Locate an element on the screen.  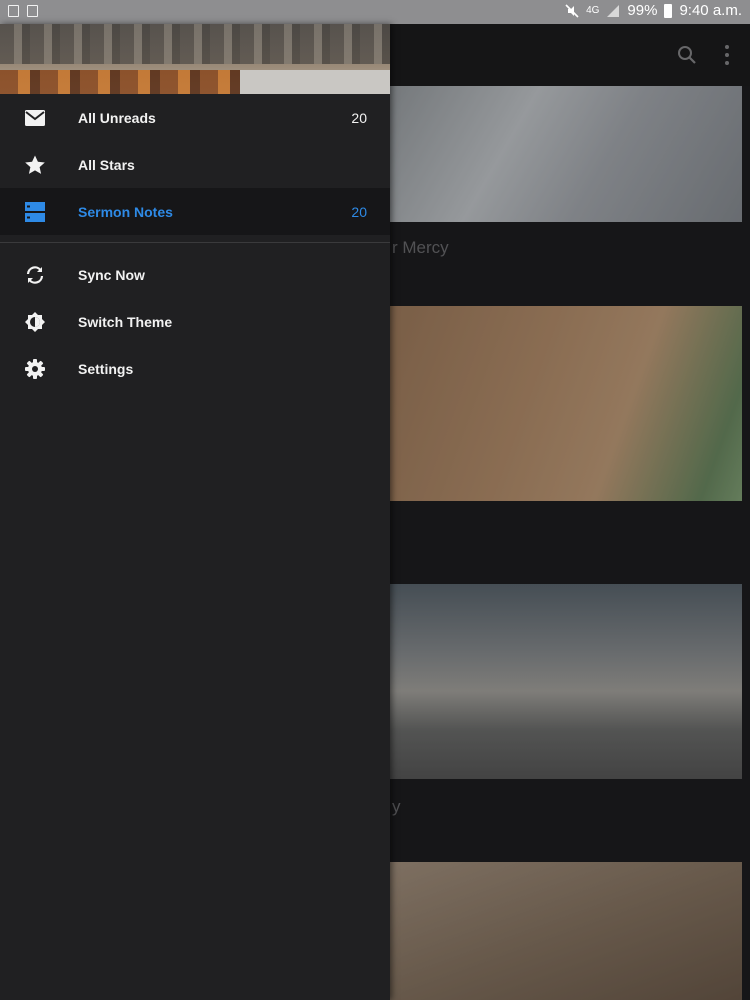
mute-icon is located at coordinates (572, 10).